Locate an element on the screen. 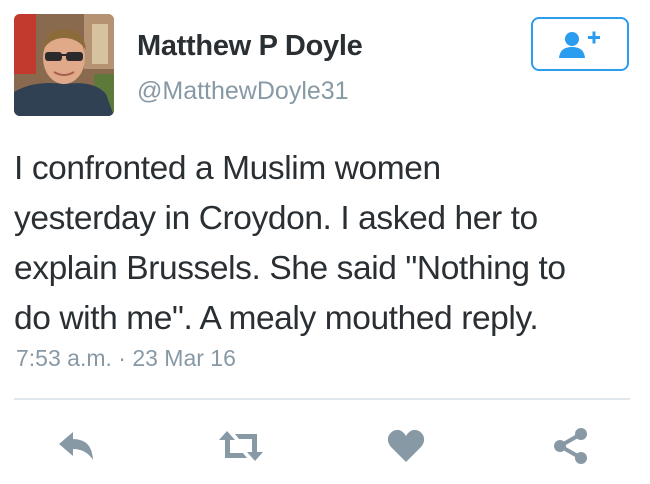 The width and height of the screenshot is (650, 484). tweet-text-line: explain Brussels. She said "Nothing to is located at coordinates (290, 268).